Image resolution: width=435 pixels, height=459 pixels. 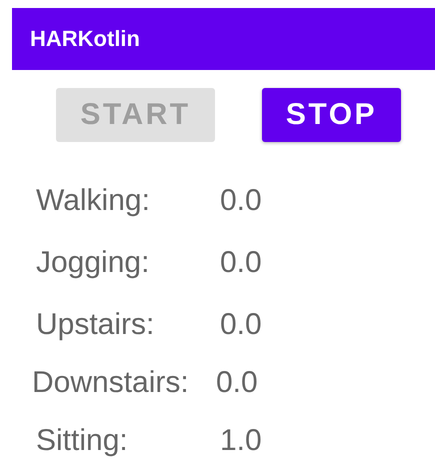 I want to click on stop-button: STOP, so click(x=331, y=115).